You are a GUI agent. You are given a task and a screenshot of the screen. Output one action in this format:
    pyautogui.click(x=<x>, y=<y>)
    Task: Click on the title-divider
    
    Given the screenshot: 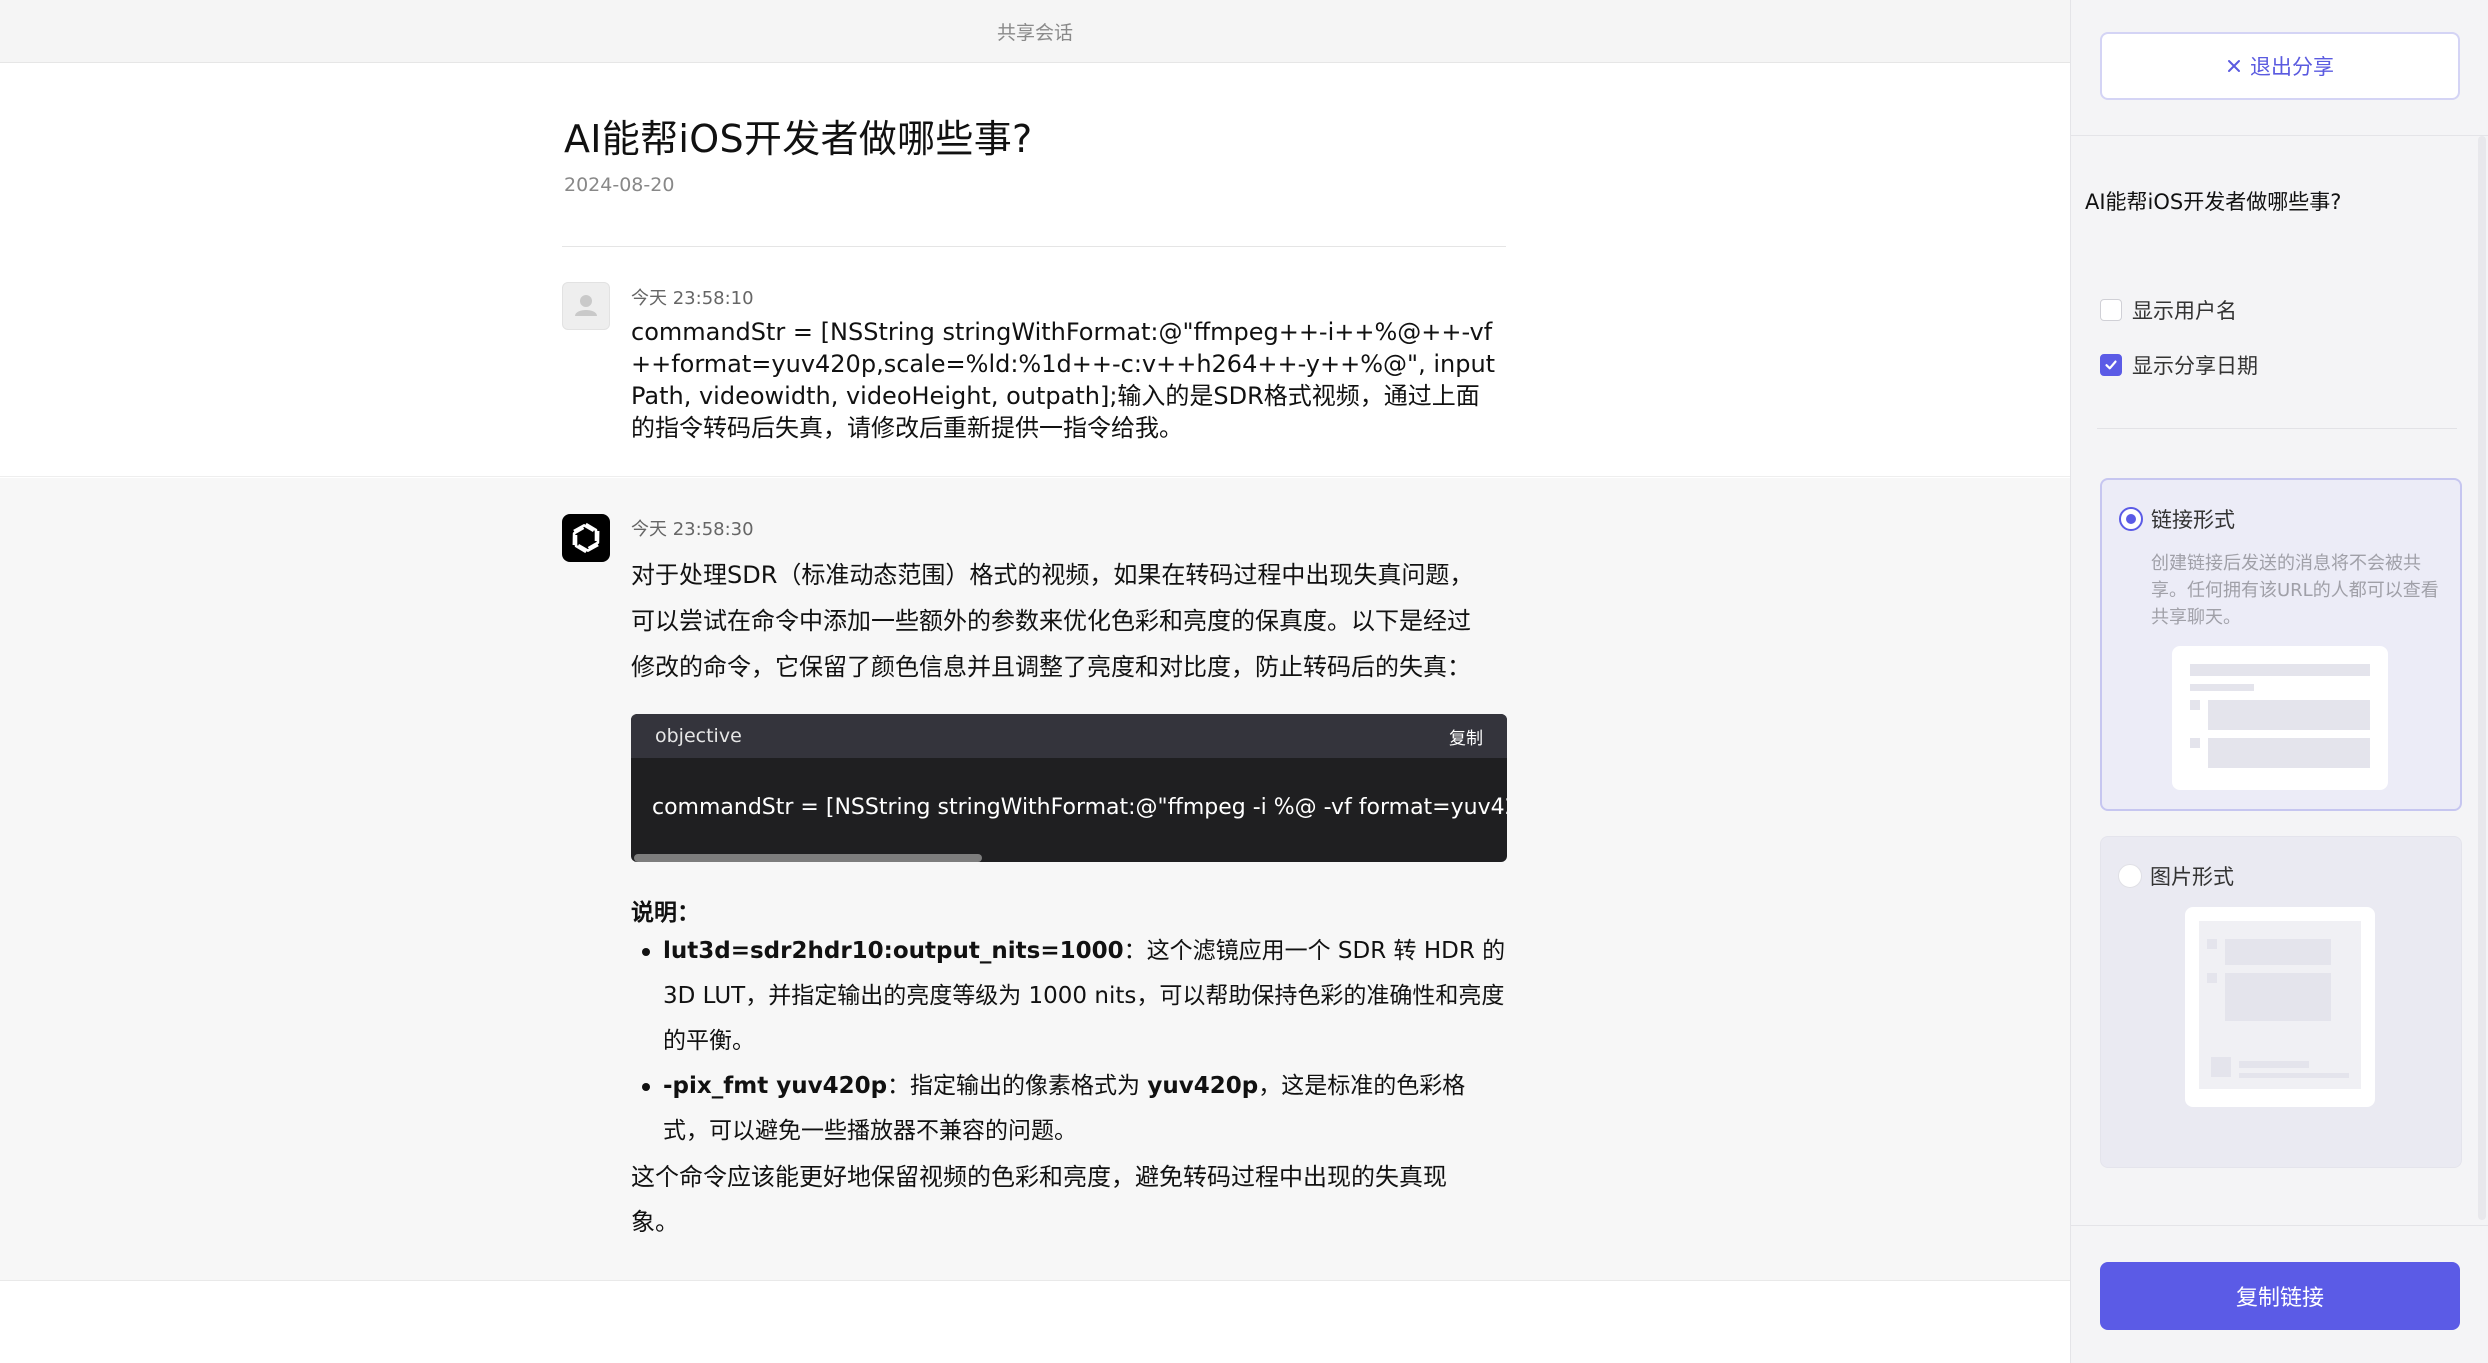 What is the action you would take?
    pyautogui.click(x=1034, y=246)
    